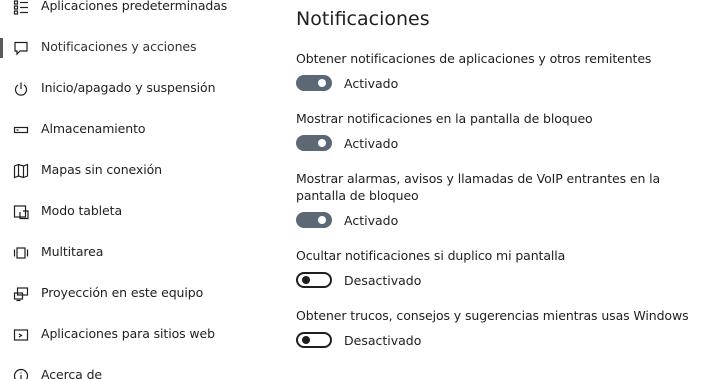 Image resolution: width=720 pixels, height=379 pixels. Describe the element at coordinates (21, 89) in the screenshot. I see `power-icon` at that location.